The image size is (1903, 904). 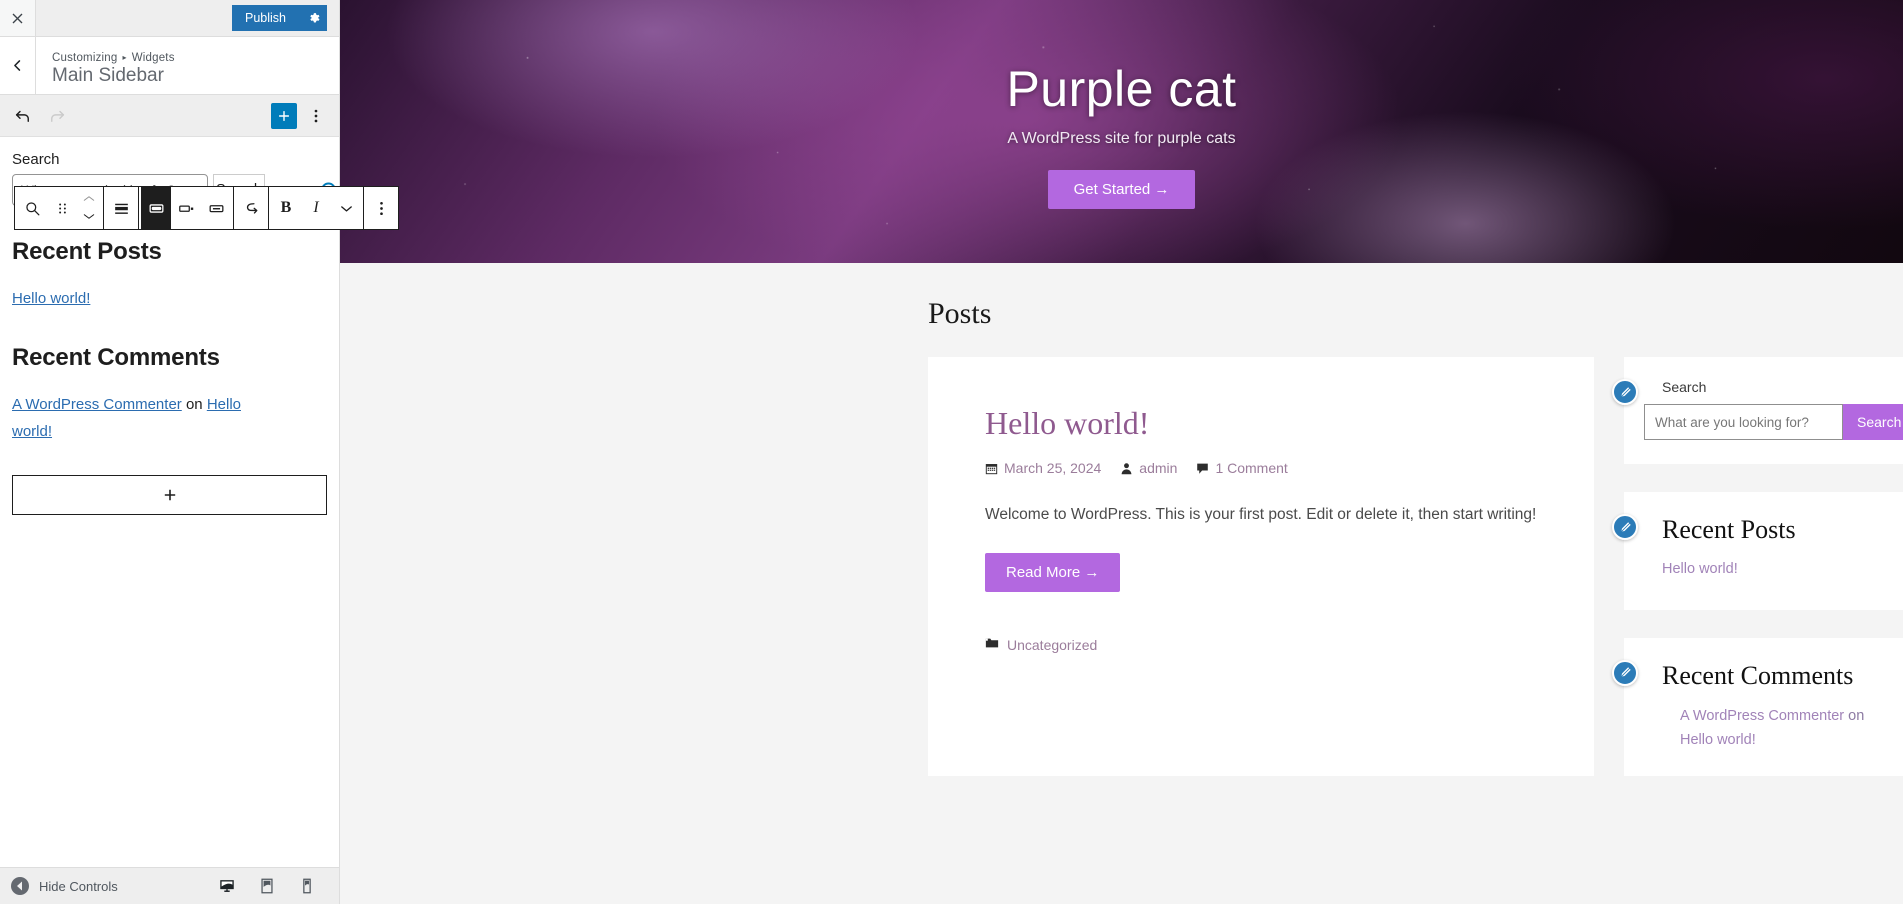 What do you see at coordinates (1763, 728) in the screenshot?
I see `list-item: A WordPress Commenter on Hello world!` at bounding box center [1763, 728].